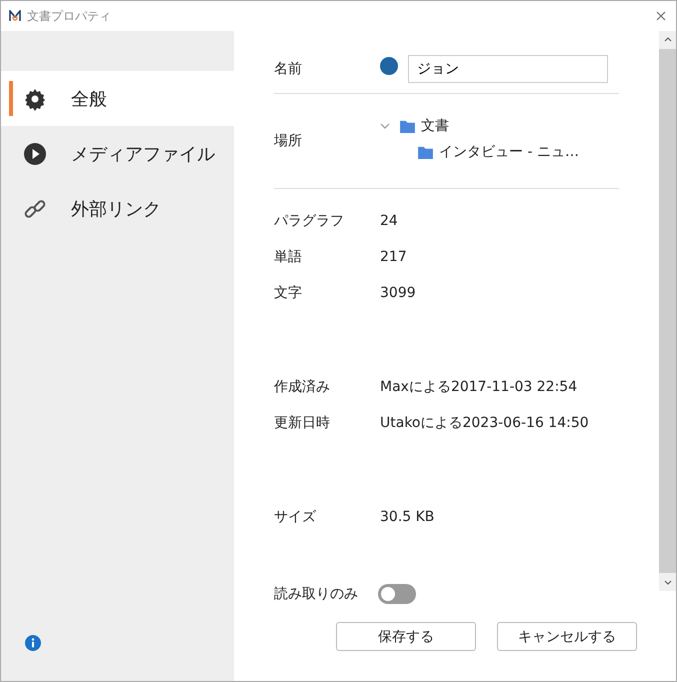 The width and height of the screenshot is (677, 682). I want to click on app-logo-icon, so click(15, 16).